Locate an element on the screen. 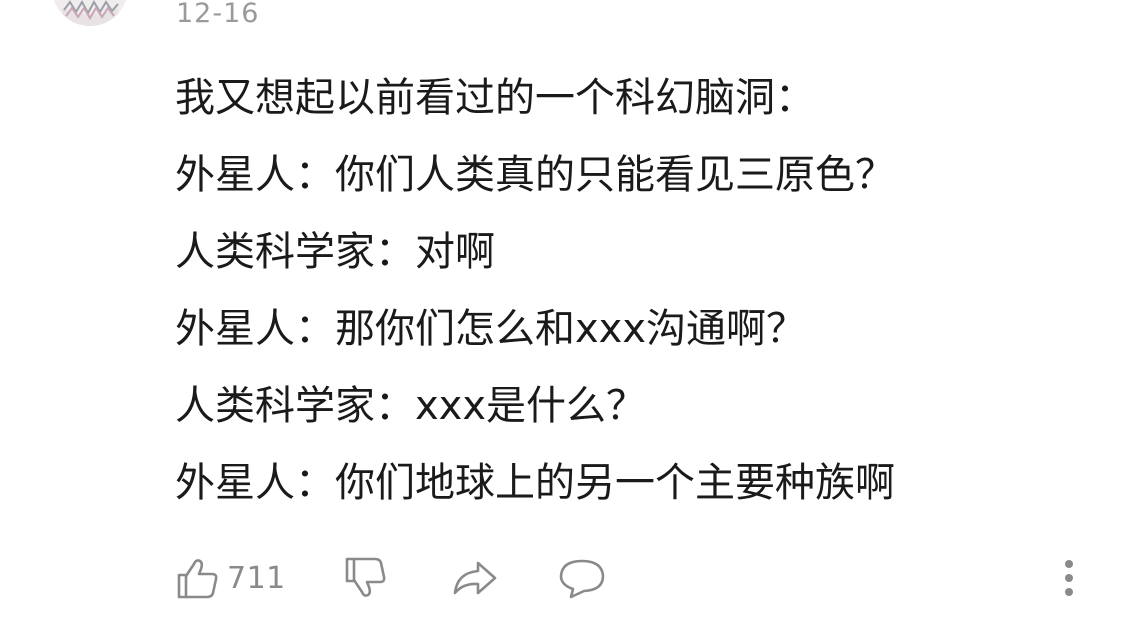 The width and height of the screenshot is (1125, 623). avatar-image is located at coordinates (90, 13).